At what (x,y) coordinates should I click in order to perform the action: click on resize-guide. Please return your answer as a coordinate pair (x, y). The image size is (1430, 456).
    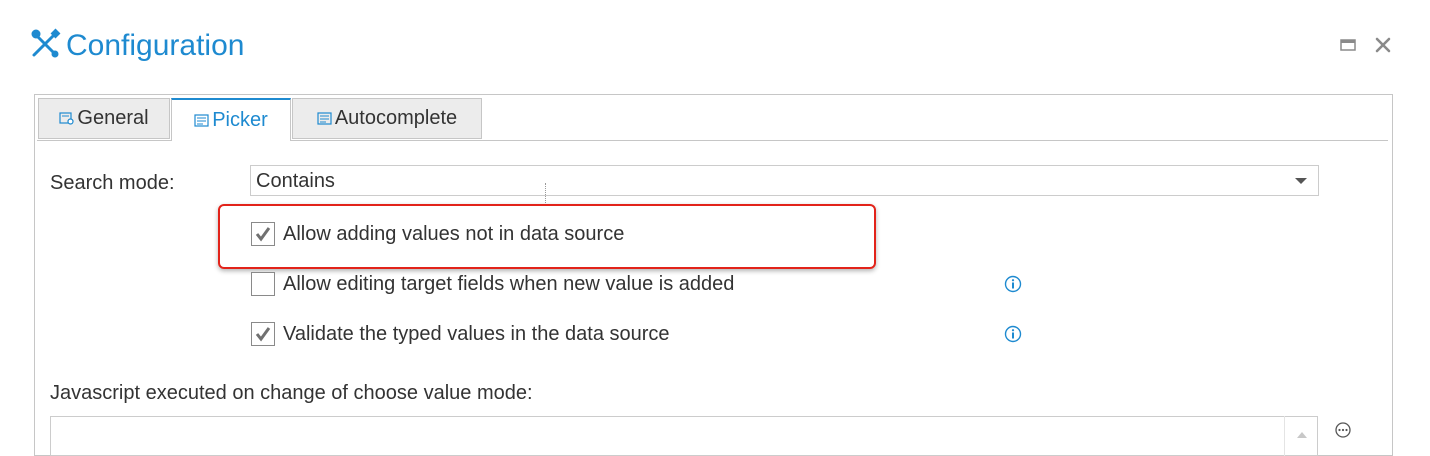
    Looking at the image, I should click on (545, 194).